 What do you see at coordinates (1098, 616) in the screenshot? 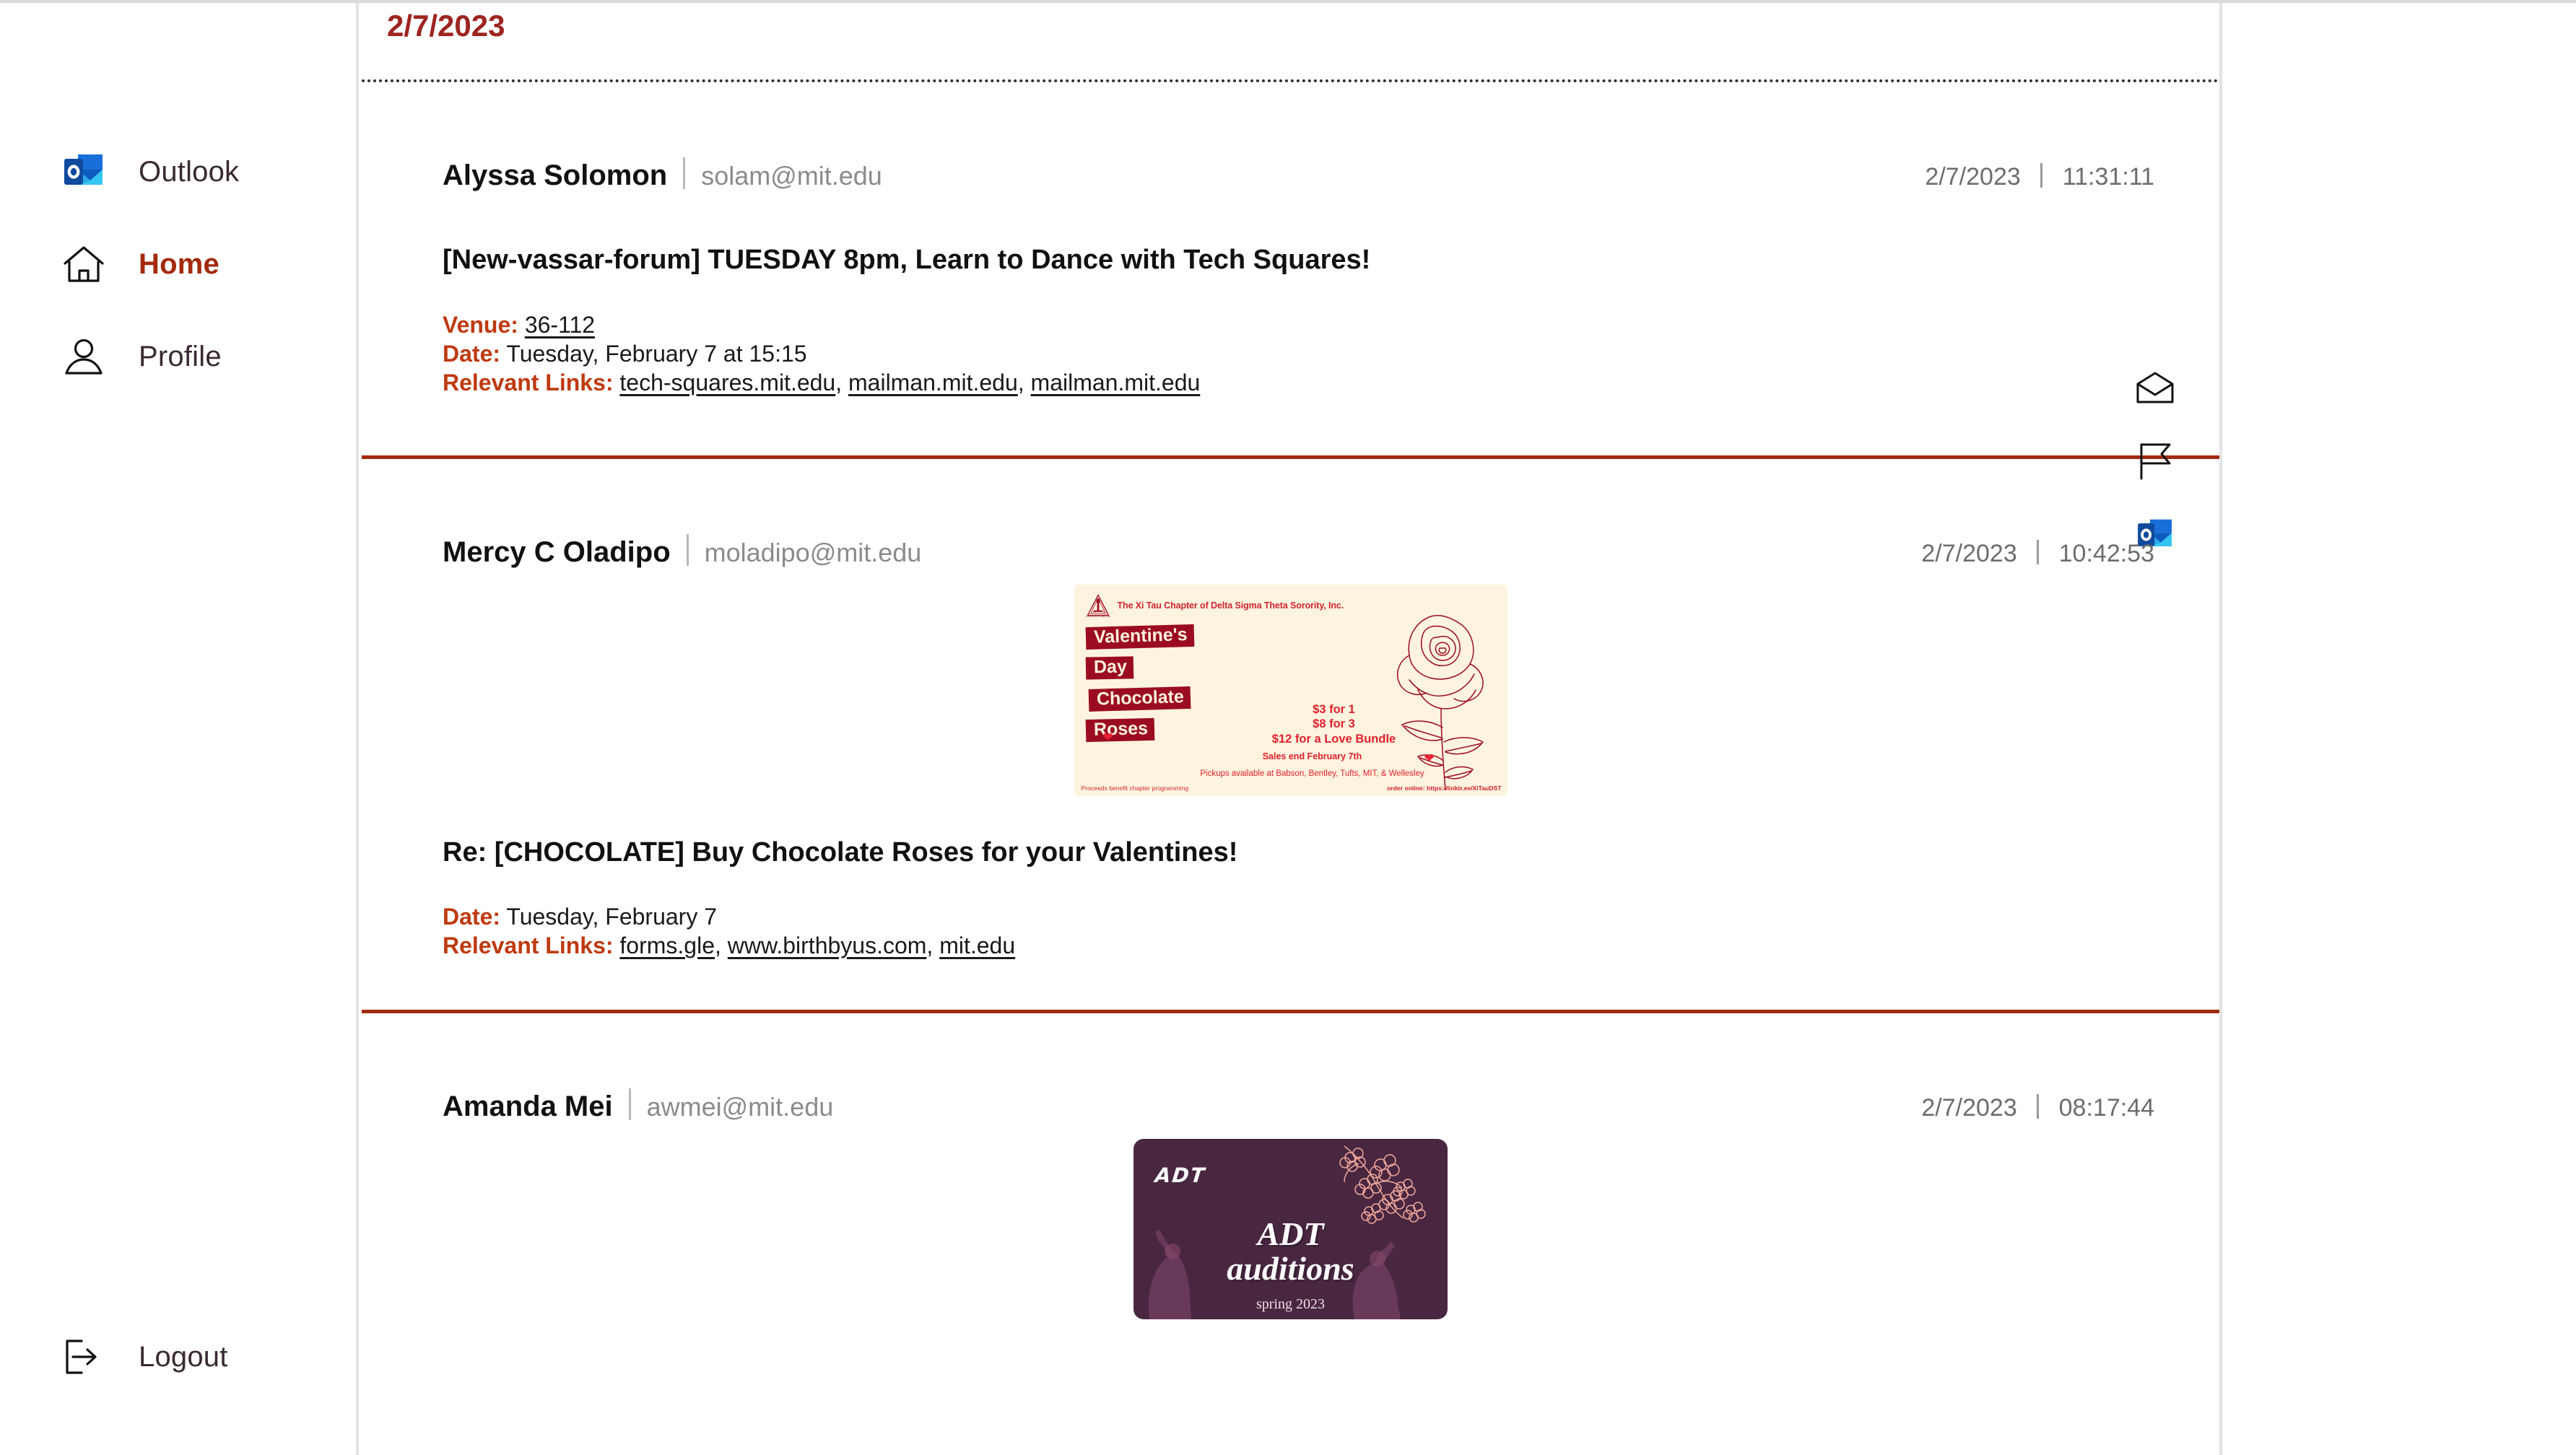
I see `svg-text: FOUNDED ON MIT CAMPUS 1913` at bounding box center [1098, 616].